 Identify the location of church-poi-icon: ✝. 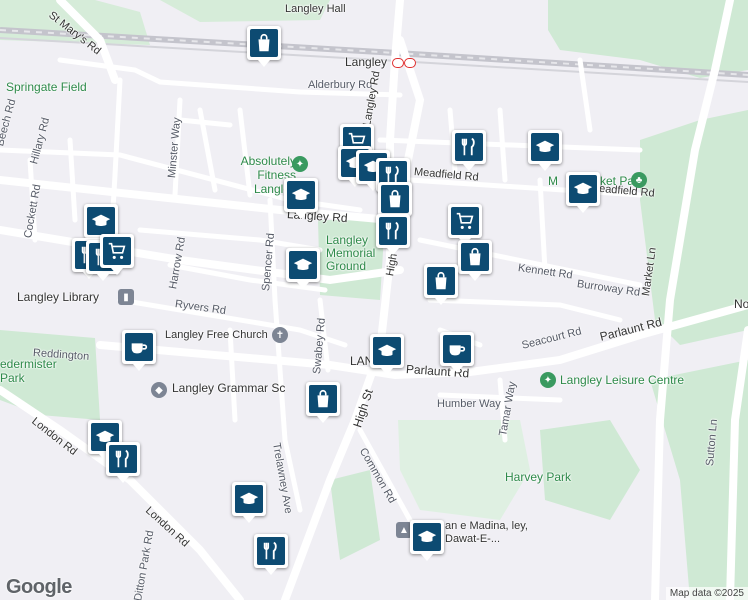
(280, 335).